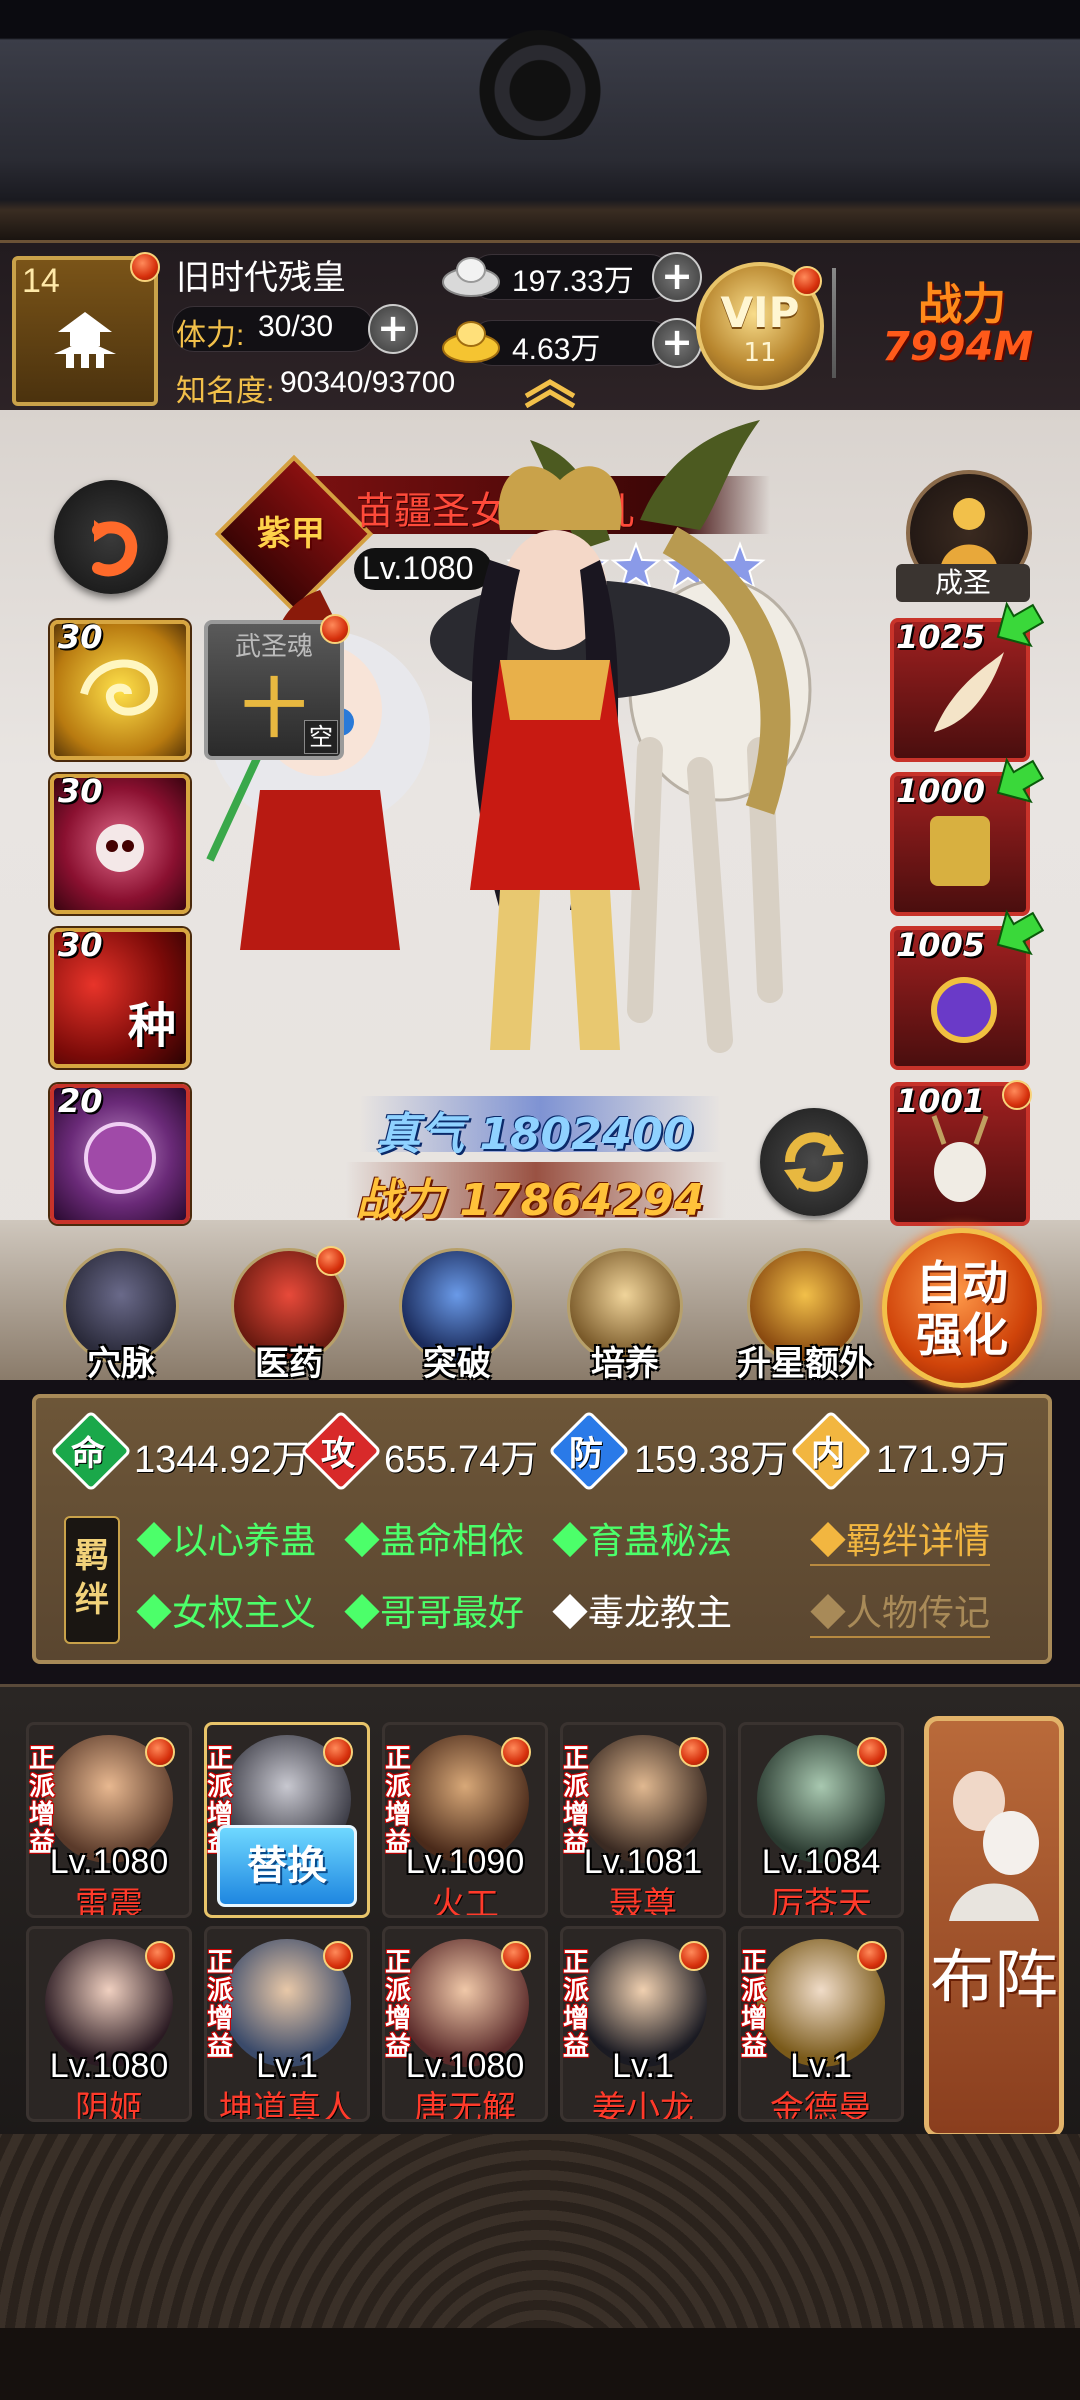 Image resolution: width=1080 pixels, height=2400 pixels. I want to click on bond-3: ◆育蛊秘法, so click(642, 1540).